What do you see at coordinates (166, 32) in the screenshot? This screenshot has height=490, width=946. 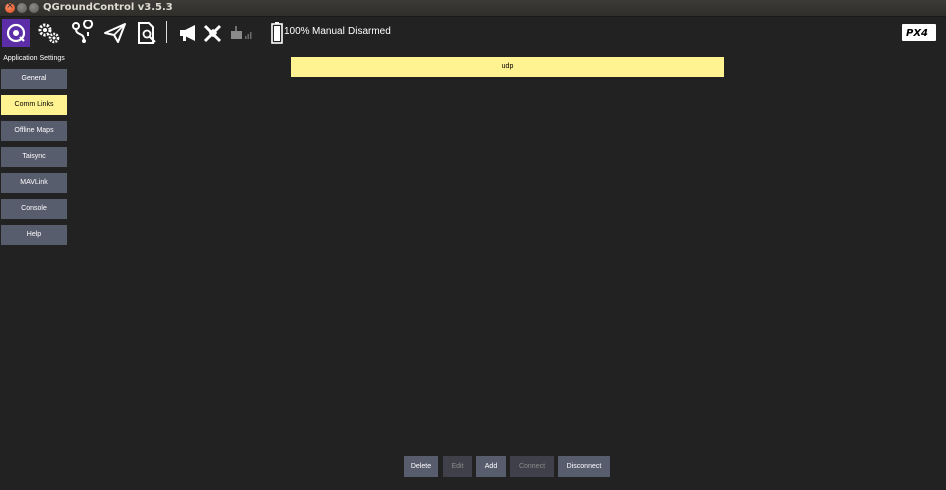 I see `toolbar-separator` at bounding box center [166, 32].